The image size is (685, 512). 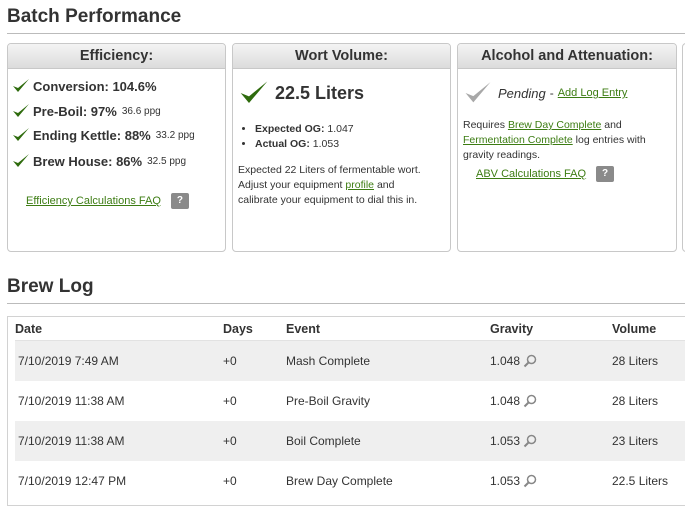 I want to click on cell-volume: 23 Liters, so click(x=648, y=441).